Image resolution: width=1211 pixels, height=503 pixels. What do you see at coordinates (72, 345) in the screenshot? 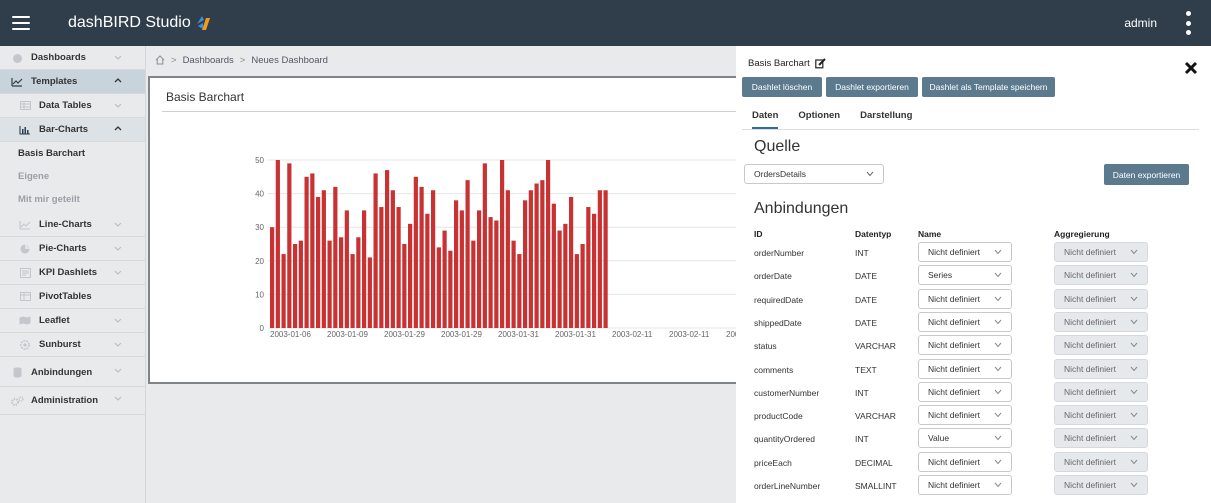
I see `sidebar-item-sunburst: Sunburst` at bounding box center [72, 345].